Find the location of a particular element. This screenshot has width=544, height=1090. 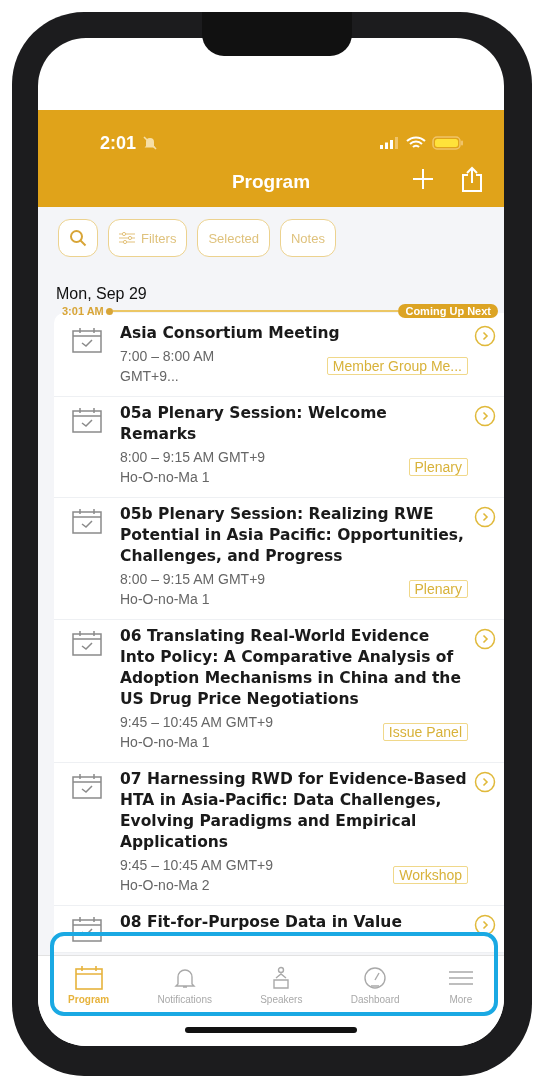

tab-item: Dashboard is located at coordinates (375, 985).